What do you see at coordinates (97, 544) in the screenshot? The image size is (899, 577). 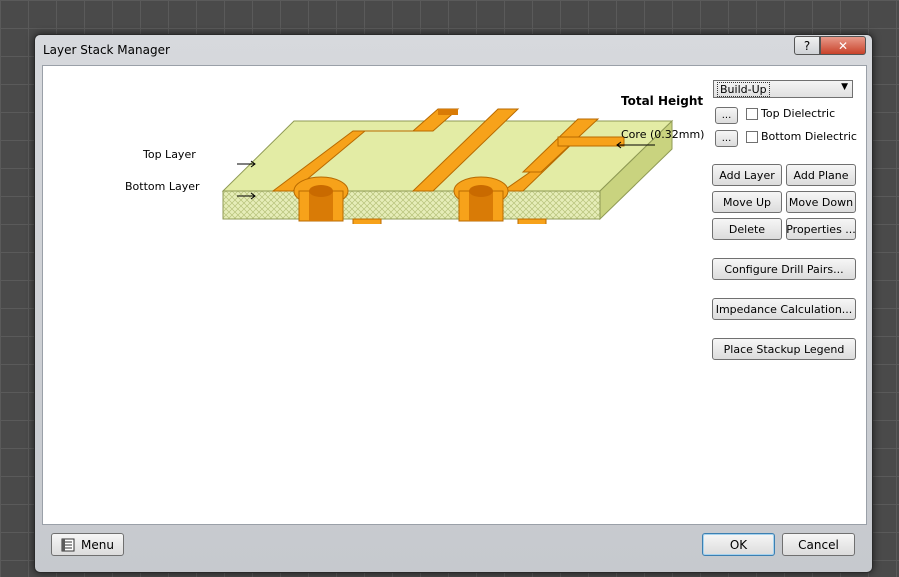 I see `menu-button-label: Menu` at bounding box center [97, 544].